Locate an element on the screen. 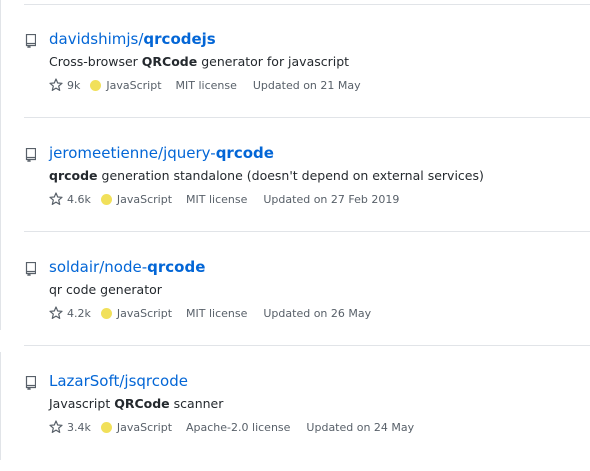 Image resolution: width=590 pixels, height=471 pixels. updated-label: Updated on 21 May is located at coordinates (306, 85).